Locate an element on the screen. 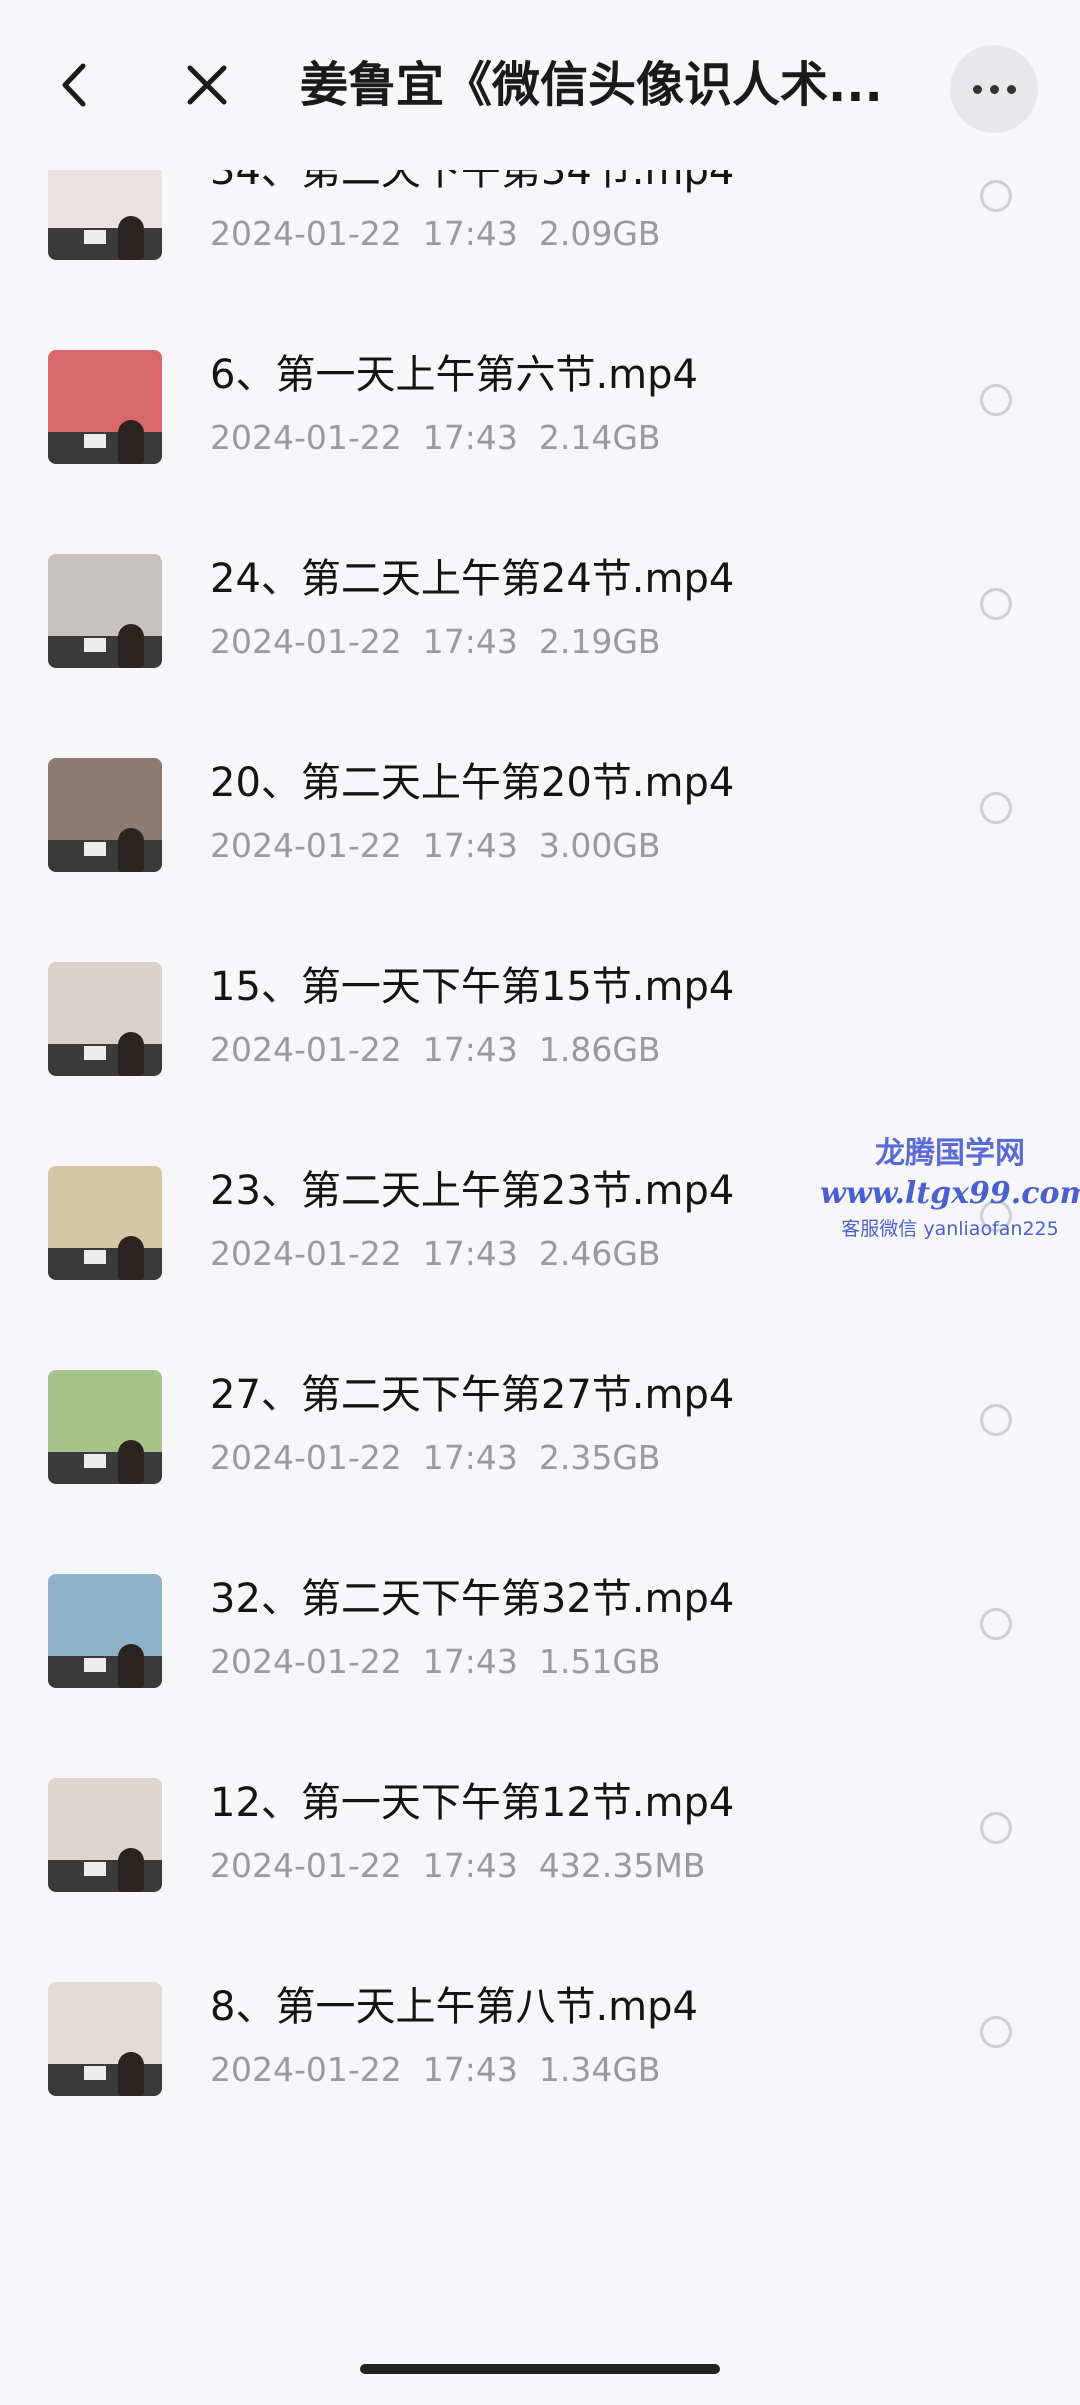  file-row: 32、第二天下午第32节.mp4 2024-01-22 17:43 1.51GB is located at coordinates (540, 1624).